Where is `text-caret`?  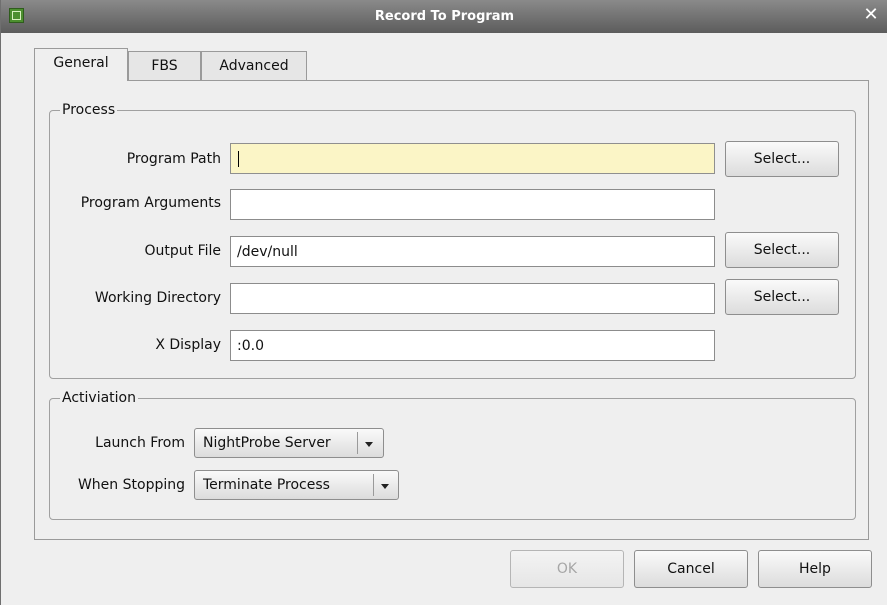 text-caret is located at coordinates (238, 159).